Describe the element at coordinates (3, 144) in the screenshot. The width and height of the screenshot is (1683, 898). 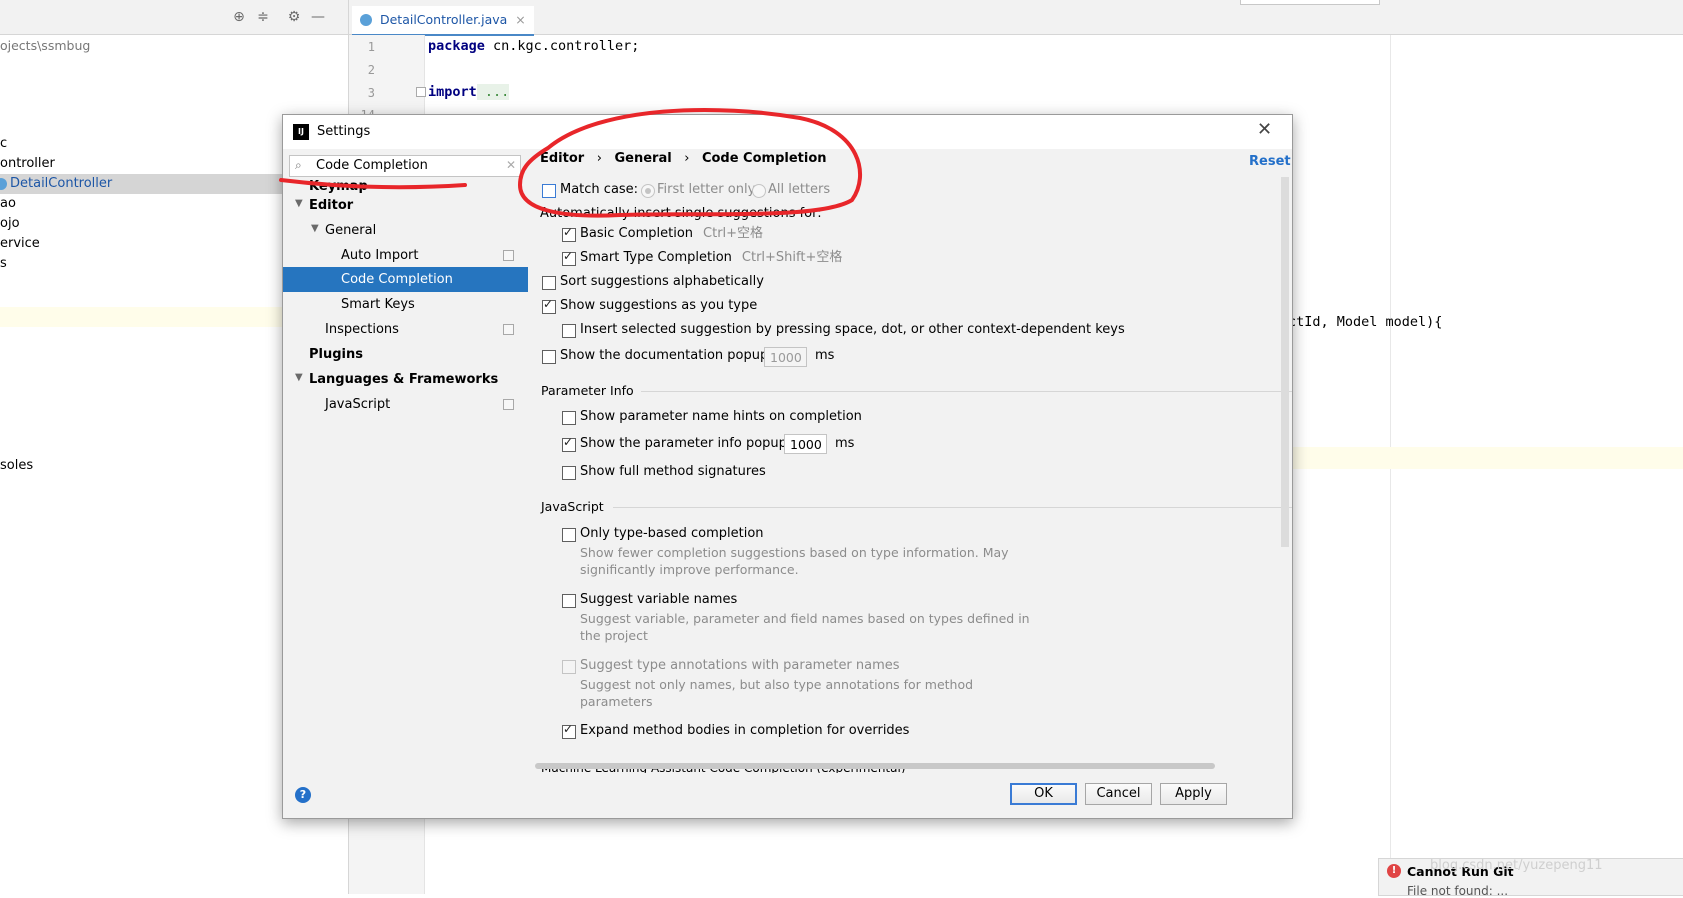
I see `project-tree-item: c` at that location.